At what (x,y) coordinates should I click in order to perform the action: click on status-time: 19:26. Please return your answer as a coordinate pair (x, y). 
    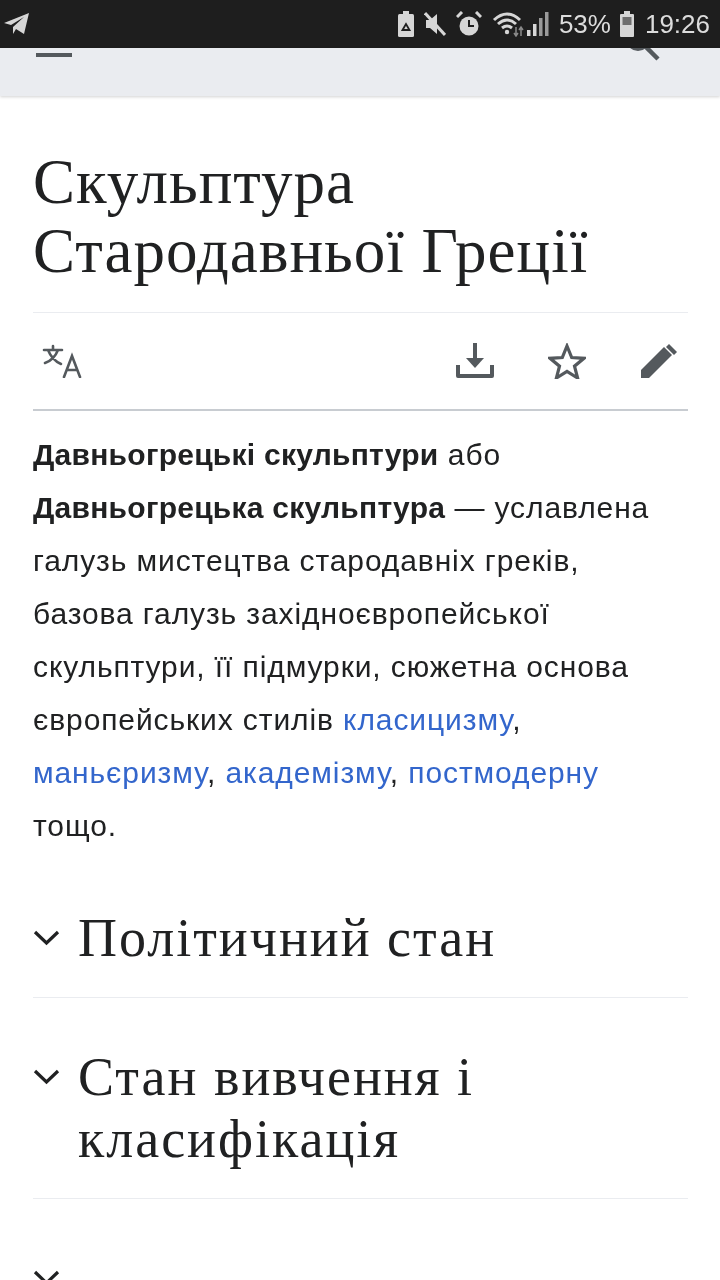
    Looking at the image, I should click on (677, 24).